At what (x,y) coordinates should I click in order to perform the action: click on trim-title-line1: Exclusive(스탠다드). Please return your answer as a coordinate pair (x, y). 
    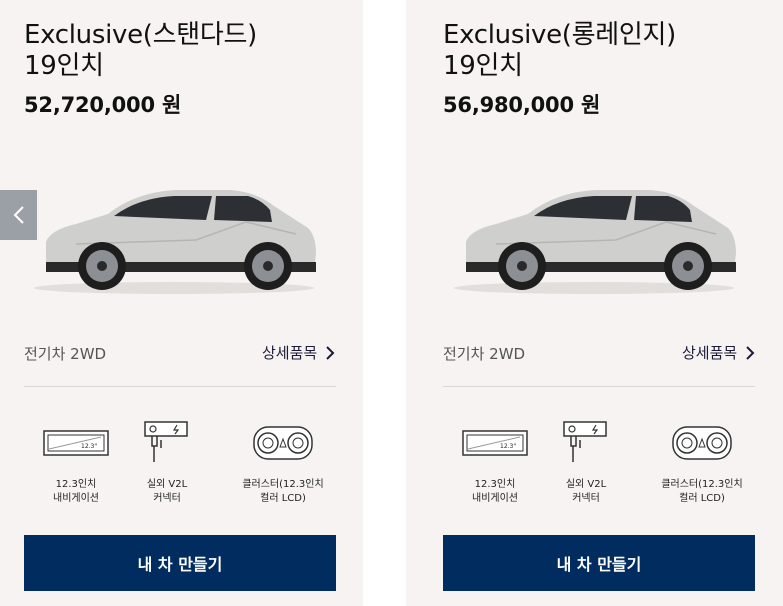
    Looking at the image, I should click on (140, 35).